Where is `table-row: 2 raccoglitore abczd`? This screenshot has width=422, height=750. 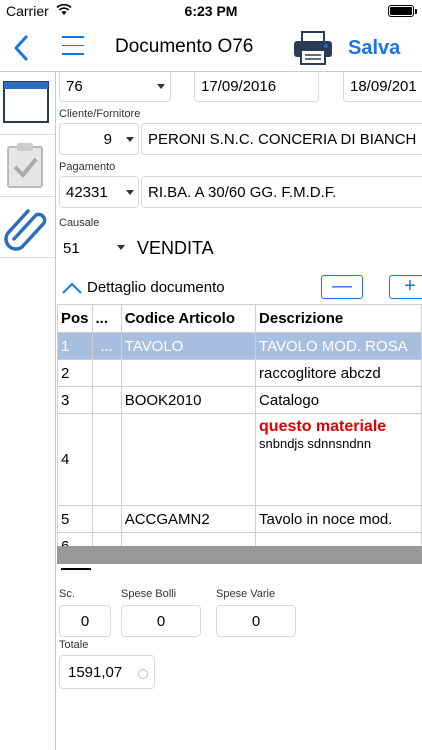
table-row: 2 raccoglitore abczd is located at coordinates (239, 373).